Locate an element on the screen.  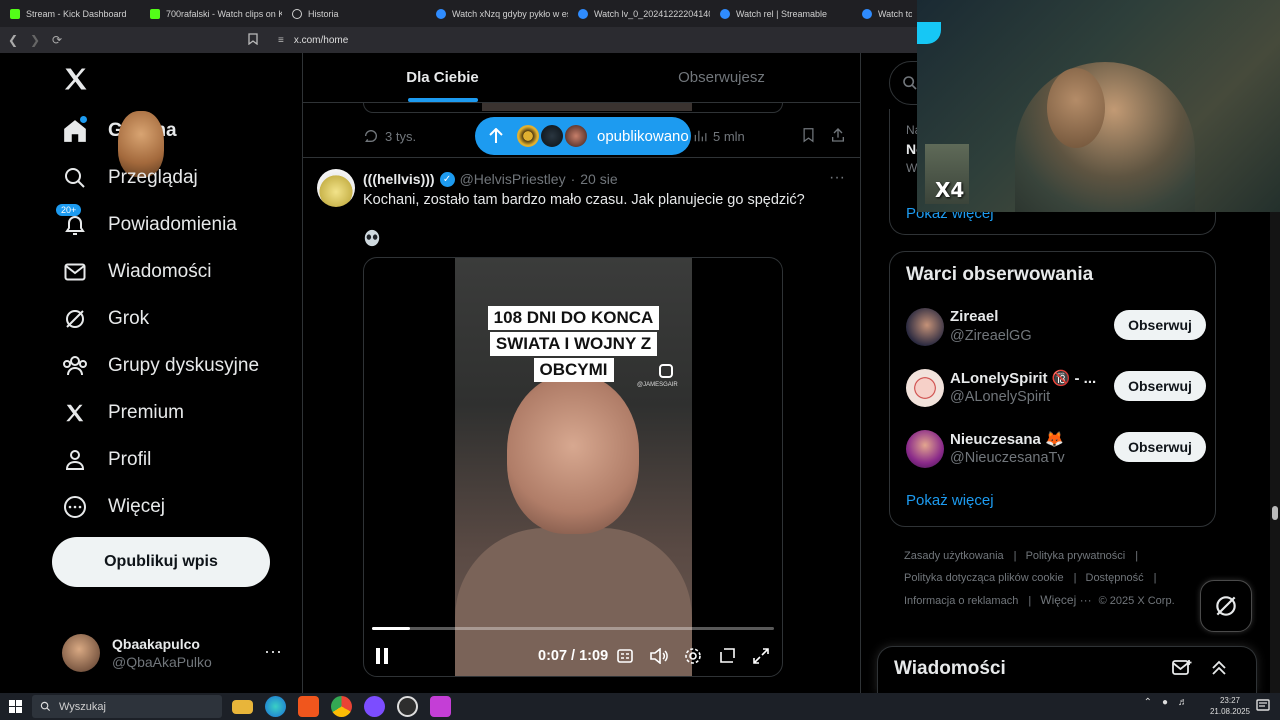
back-icon: ❮ is located at coordinates (13, 40).